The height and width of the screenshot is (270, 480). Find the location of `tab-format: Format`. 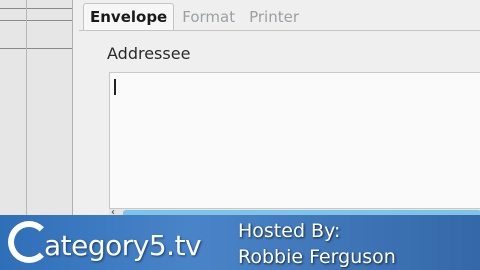

tab-format: Format is located at coordinates (208, 17).